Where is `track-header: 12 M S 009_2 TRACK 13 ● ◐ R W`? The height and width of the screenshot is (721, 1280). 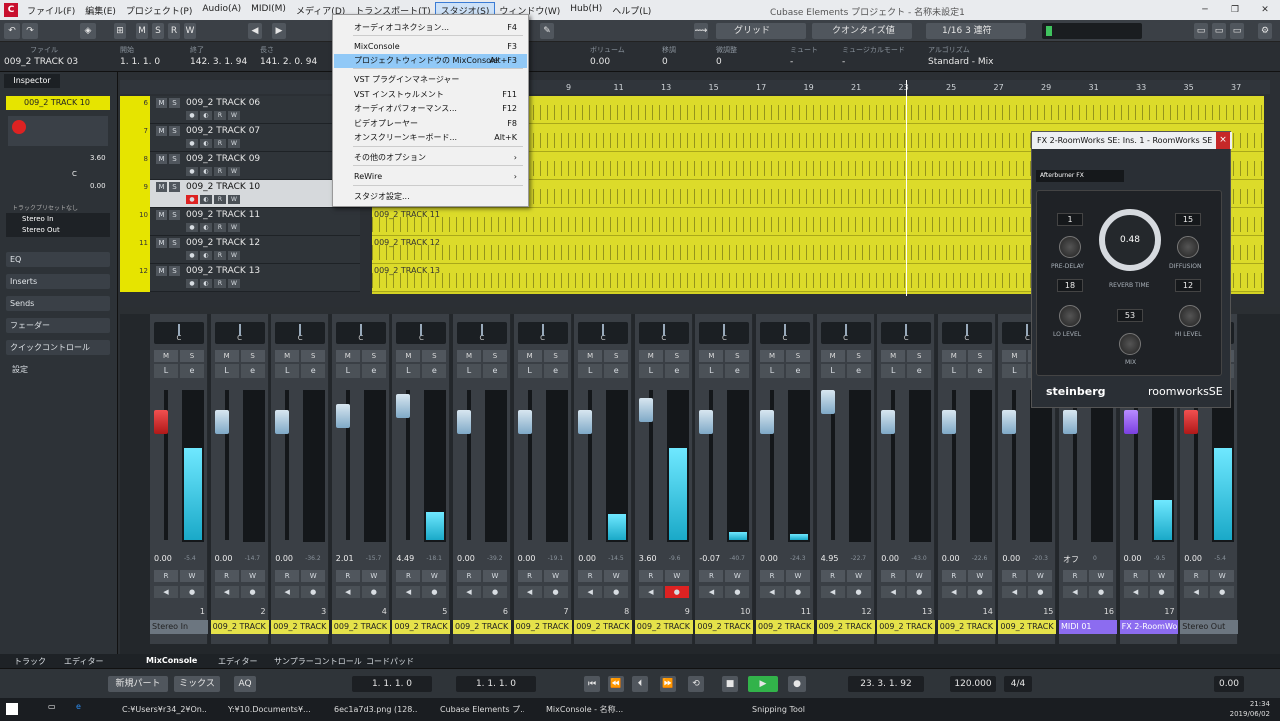 track-header: 12 M S 009_2 TRACK 13 ● ◐ R W is located at coordinates (240, 278).